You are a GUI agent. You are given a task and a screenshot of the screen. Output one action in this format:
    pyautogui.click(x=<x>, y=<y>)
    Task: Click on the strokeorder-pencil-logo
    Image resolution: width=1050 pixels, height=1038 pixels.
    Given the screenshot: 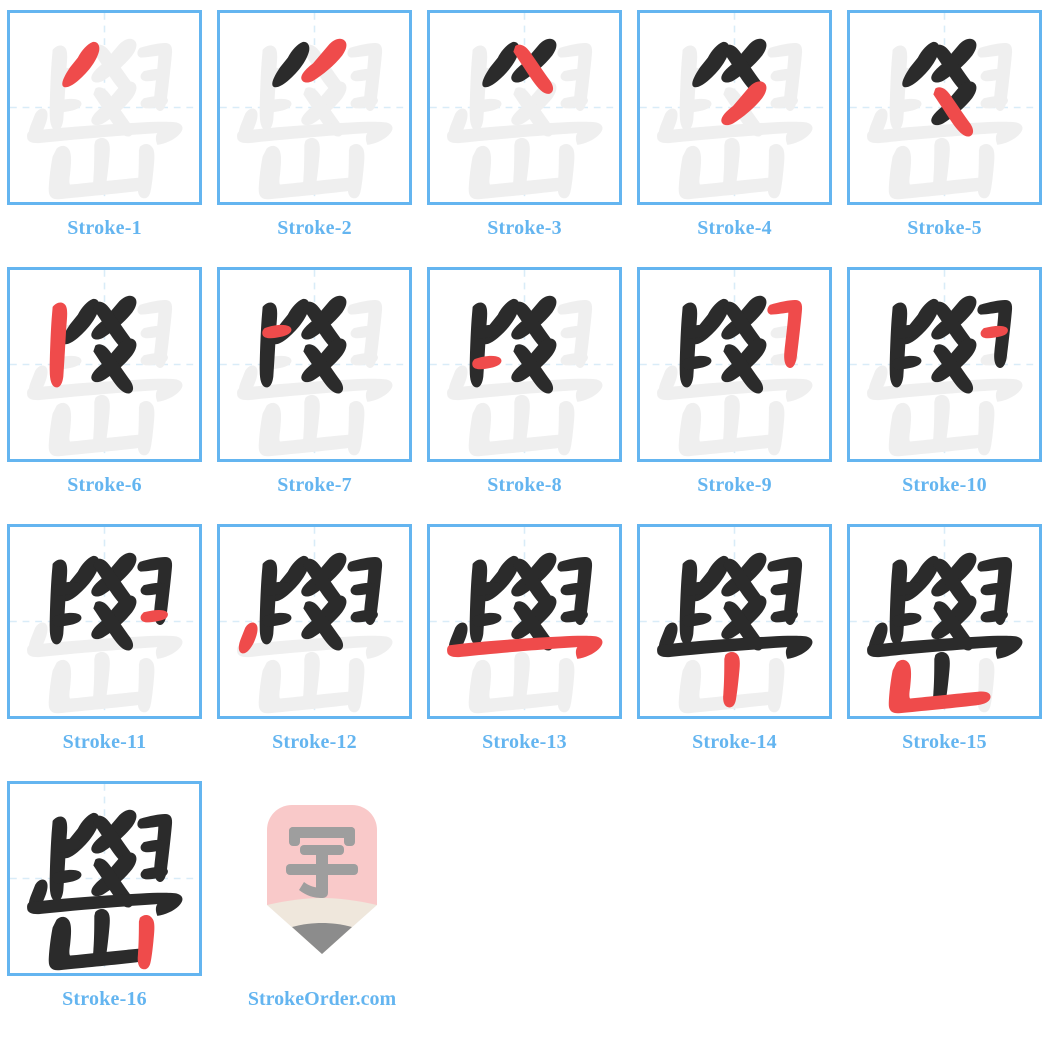 What is the action you would take?
    pyautogui.click(x=322, y=879)
    